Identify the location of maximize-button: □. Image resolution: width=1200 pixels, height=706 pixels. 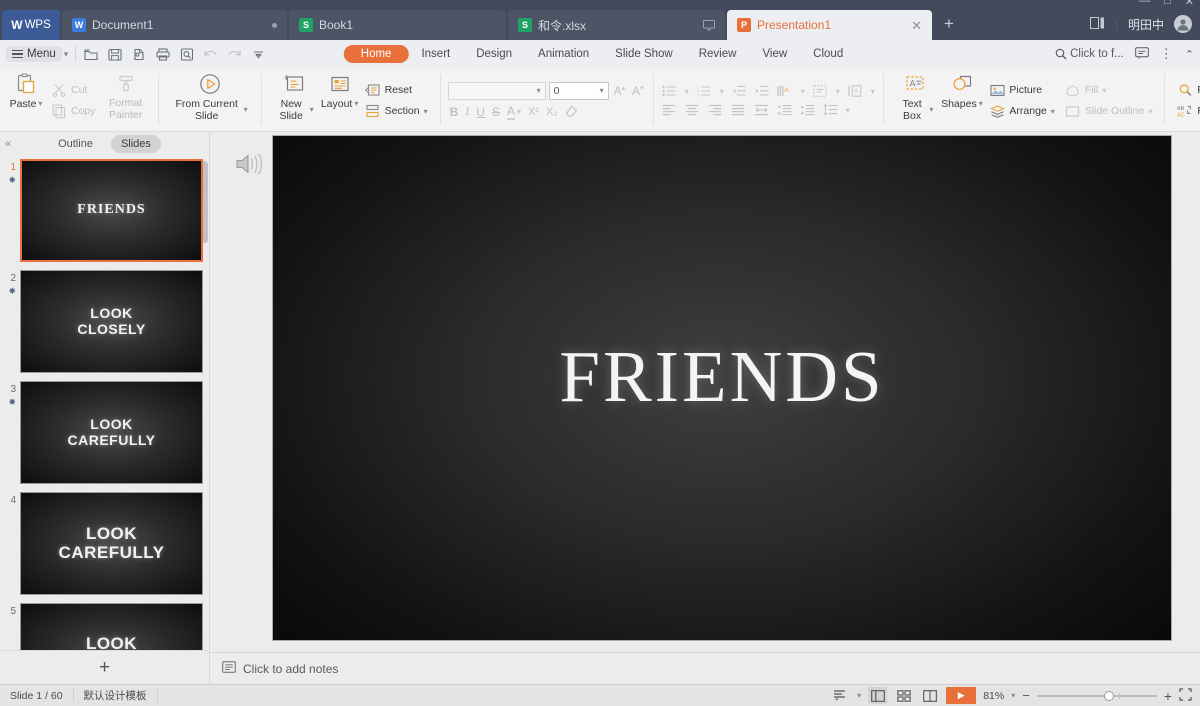
(1167, 4).